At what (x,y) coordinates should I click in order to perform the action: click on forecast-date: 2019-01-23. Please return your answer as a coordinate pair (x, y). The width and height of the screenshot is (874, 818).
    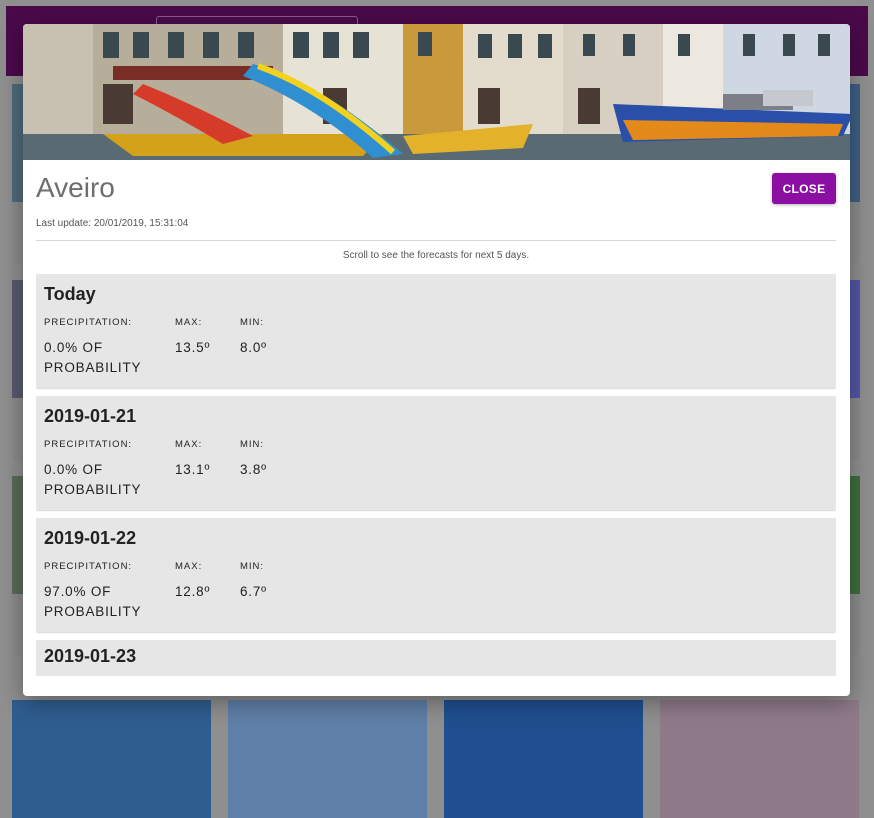
    Looking at the image, I should click on (90, 656).